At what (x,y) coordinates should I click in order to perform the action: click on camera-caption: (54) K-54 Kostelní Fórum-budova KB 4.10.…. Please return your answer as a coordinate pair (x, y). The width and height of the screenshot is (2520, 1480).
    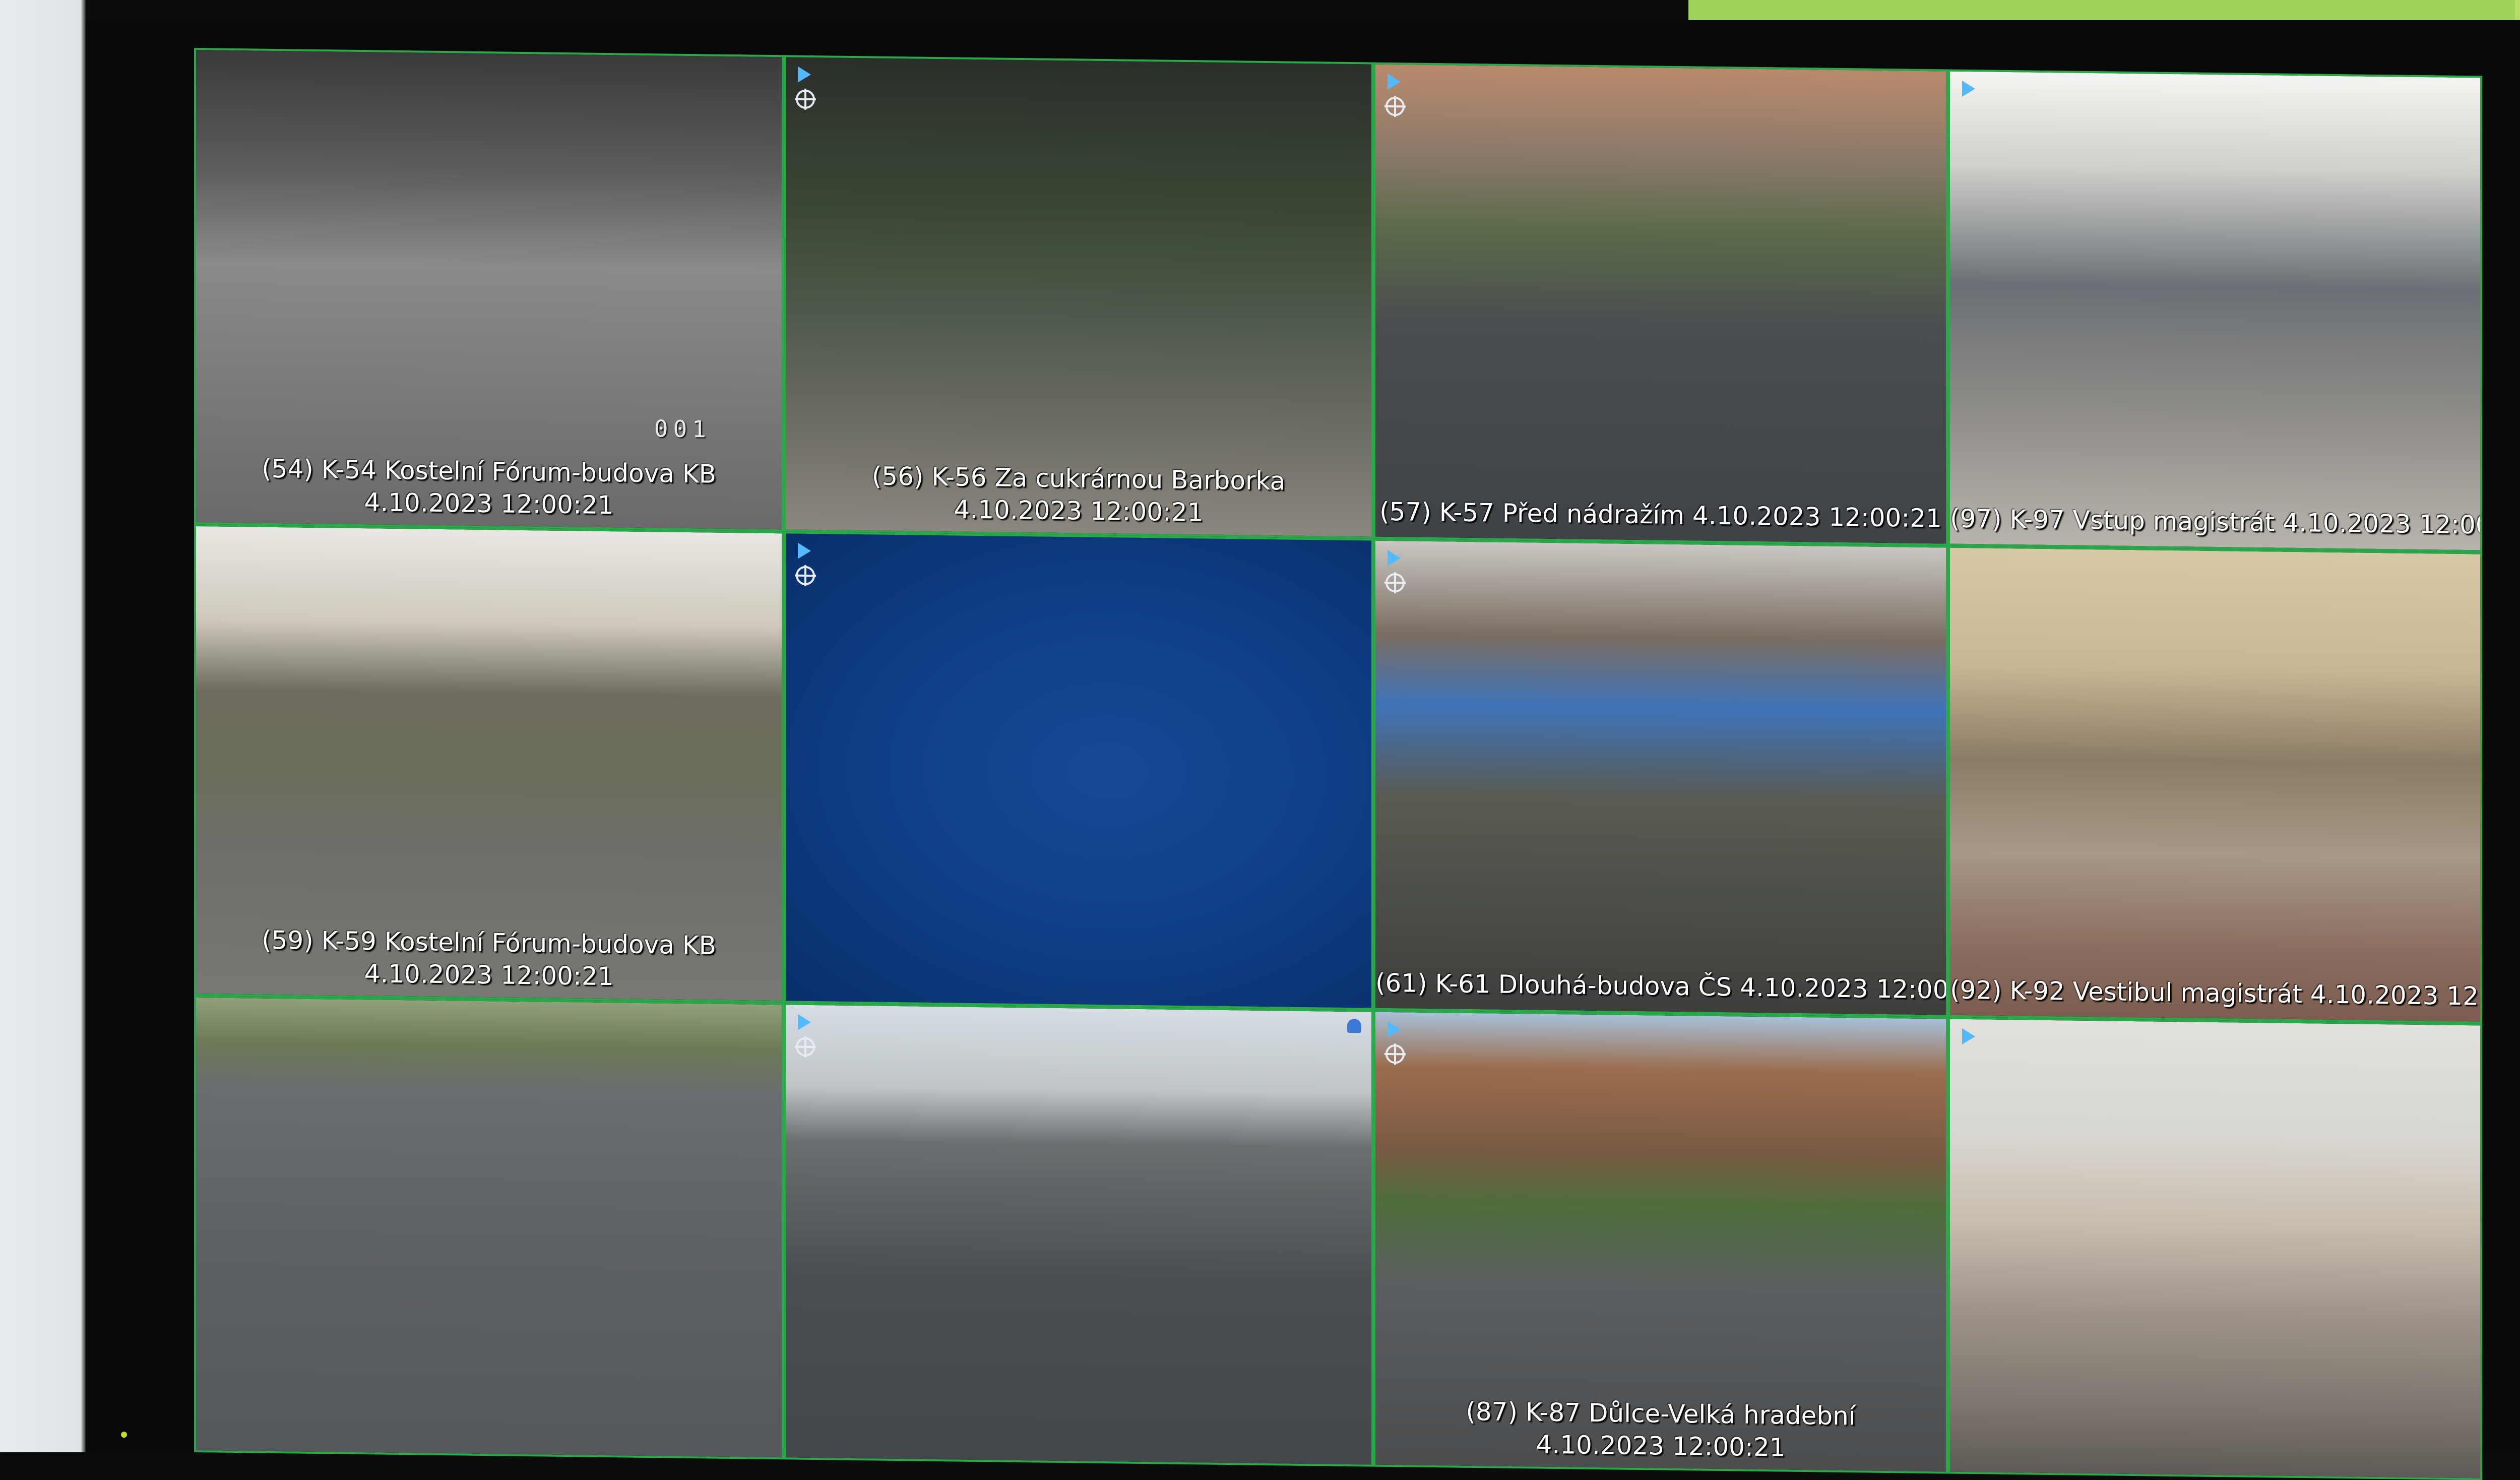
    Looking at the image, I should click on (489, 487).